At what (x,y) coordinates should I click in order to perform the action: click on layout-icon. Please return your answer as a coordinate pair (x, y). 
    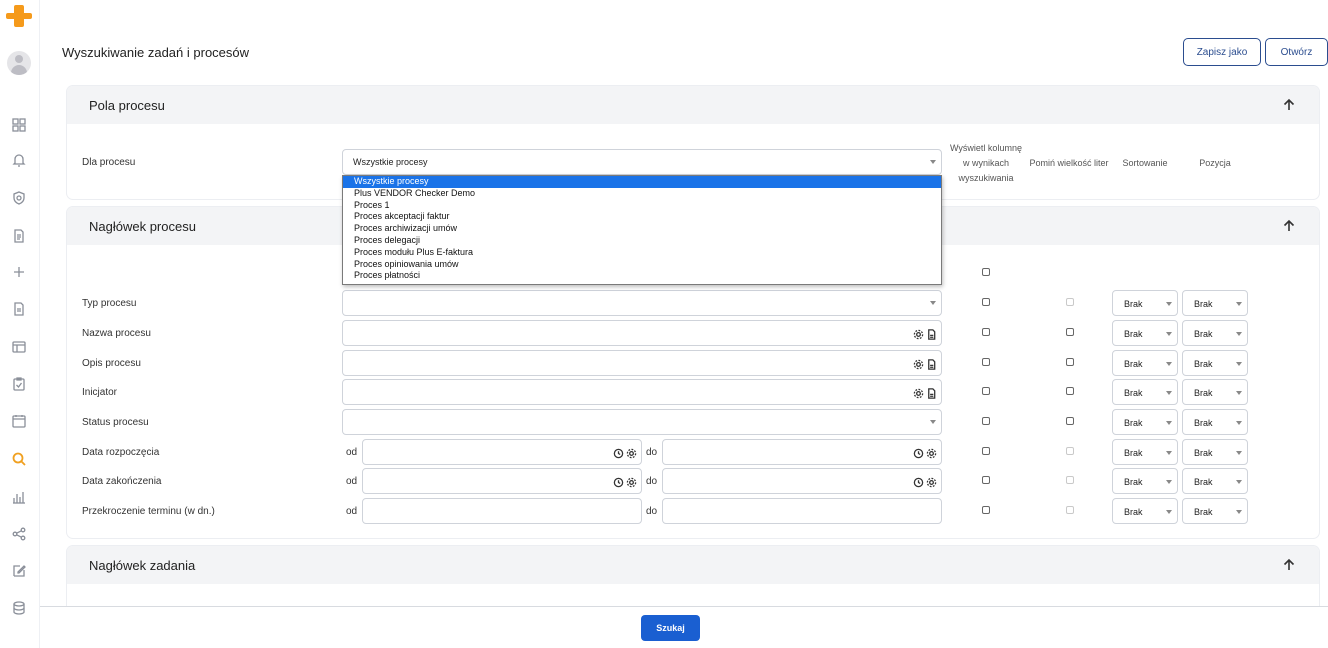
    Looking at the image, I should click on (19, 347).